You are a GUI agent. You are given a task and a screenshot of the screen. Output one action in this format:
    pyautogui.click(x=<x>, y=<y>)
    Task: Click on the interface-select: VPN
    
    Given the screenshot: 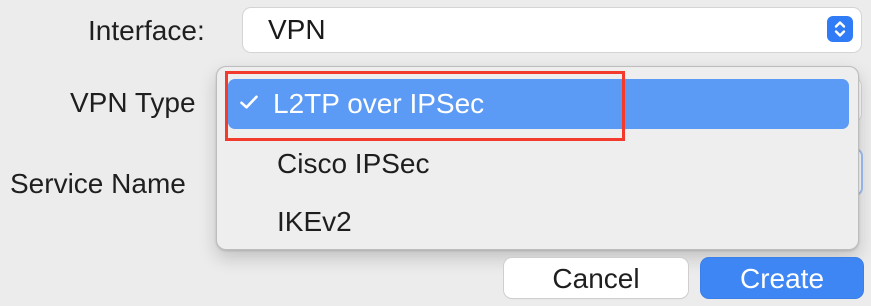 What is the action you would take?
    pyautogui.click(x=552, y=30)
    